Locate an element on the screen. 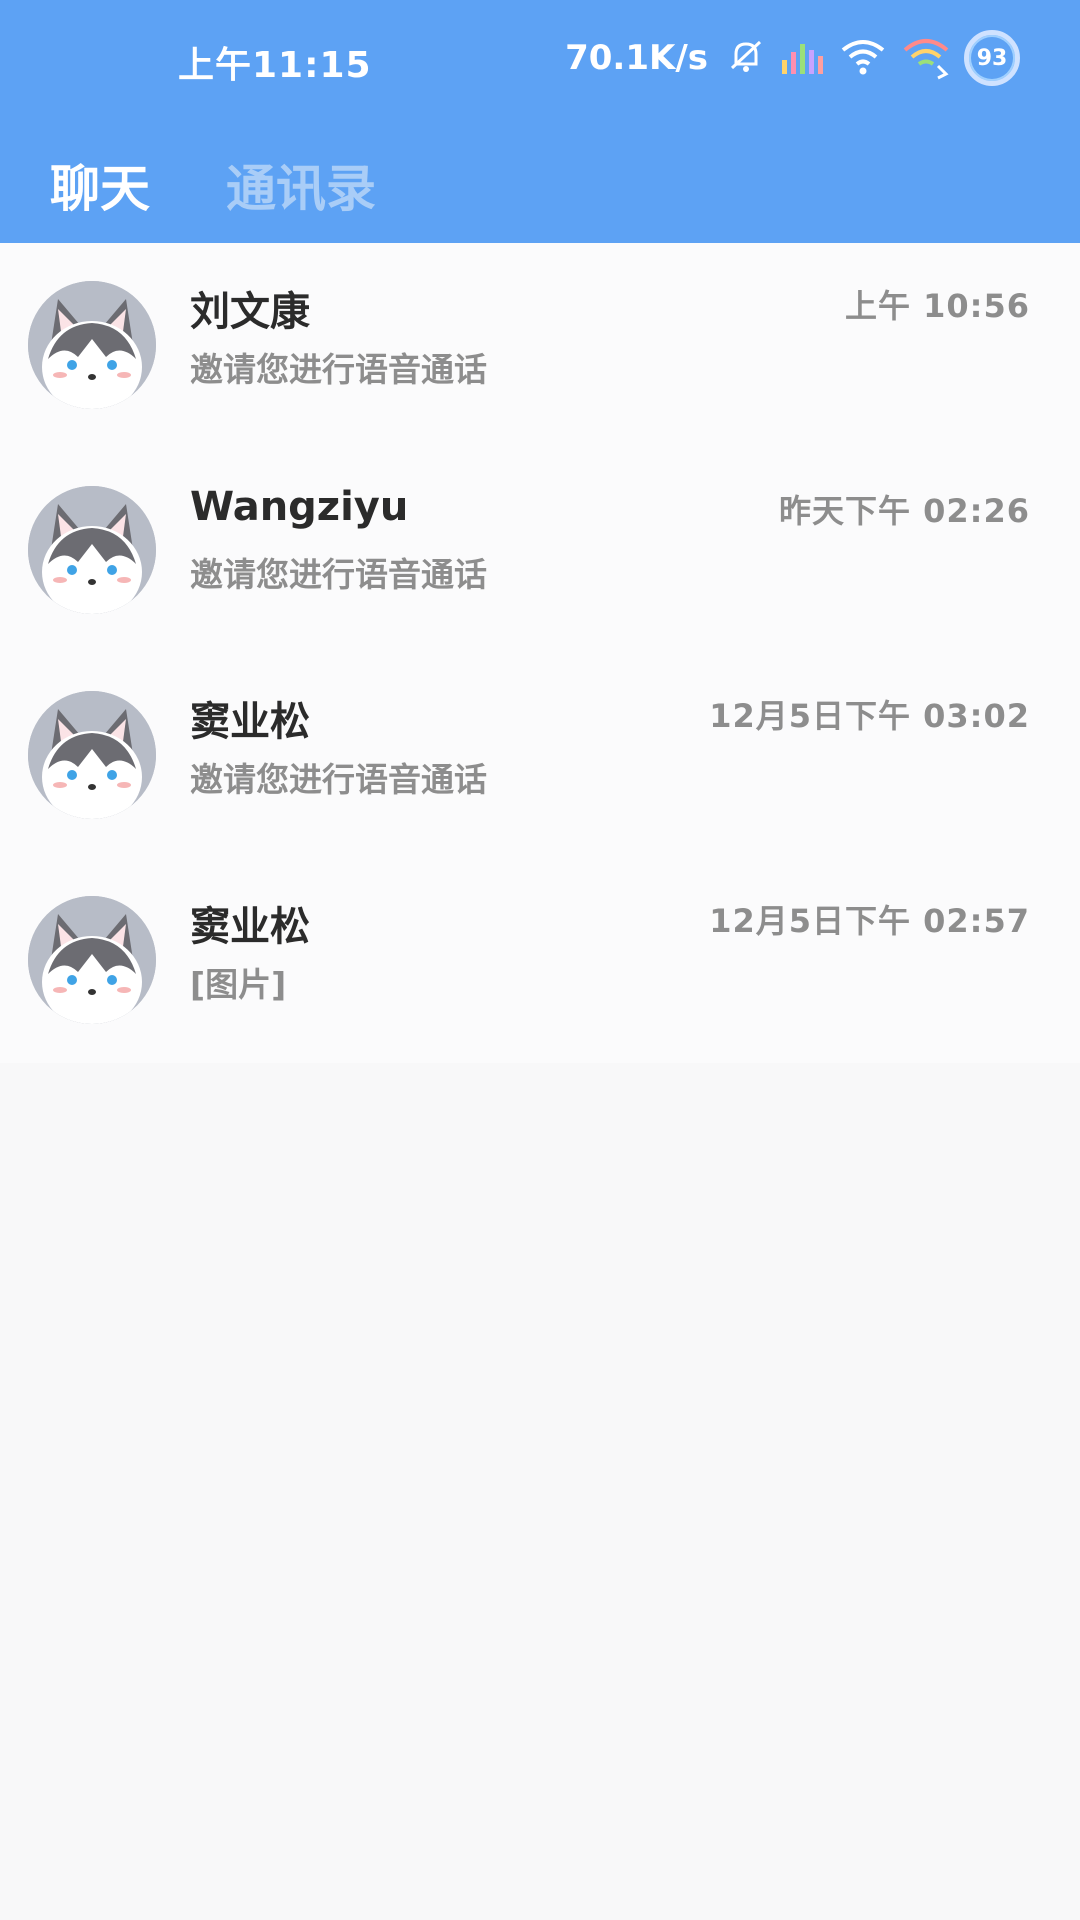  battery-indicator: 93 is located at coordinates (992, 58).